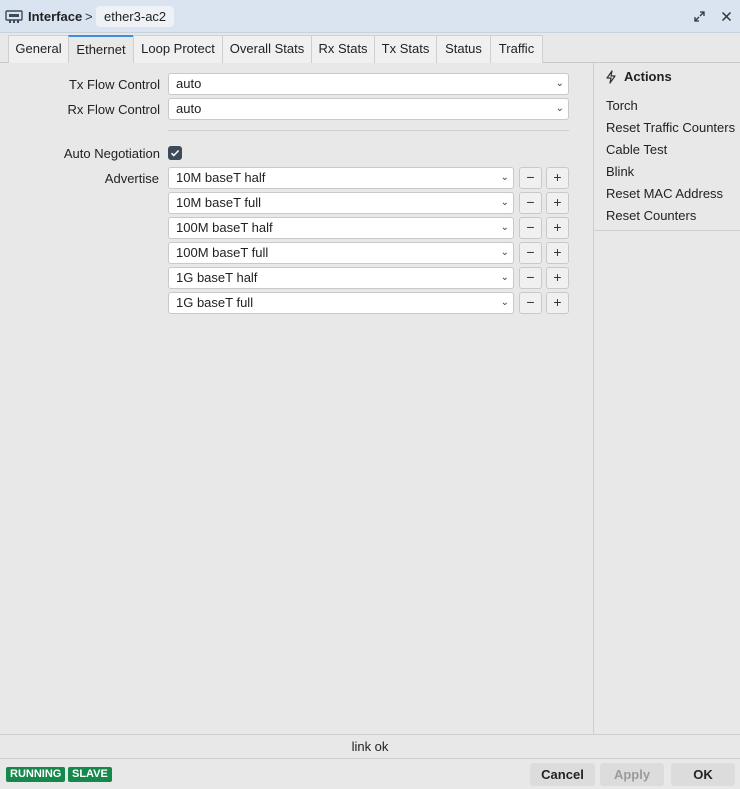 The width and height of the screenshot is (740, 789). What do you see at coordinates (632, 774) in the screenshot?
I see `apply-button: Apply` at bounding box center [632, 774].